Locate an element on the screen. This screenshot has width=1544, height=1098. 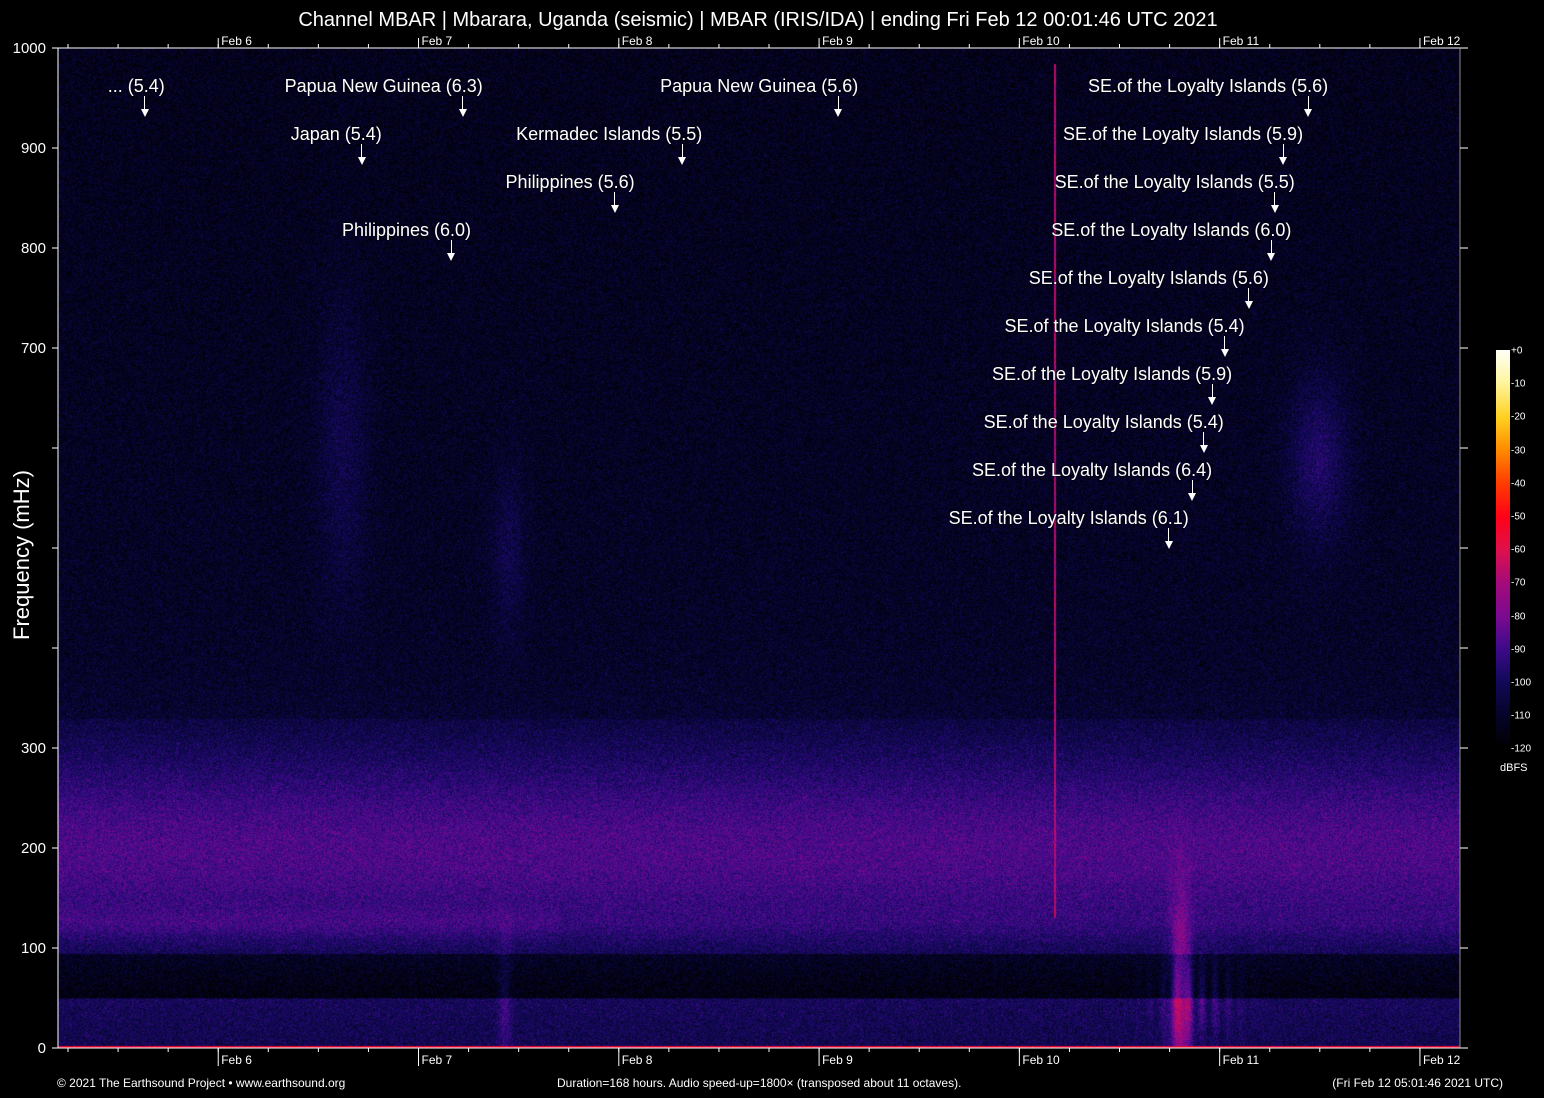
colorbar is located at coordinates (1503, 549).